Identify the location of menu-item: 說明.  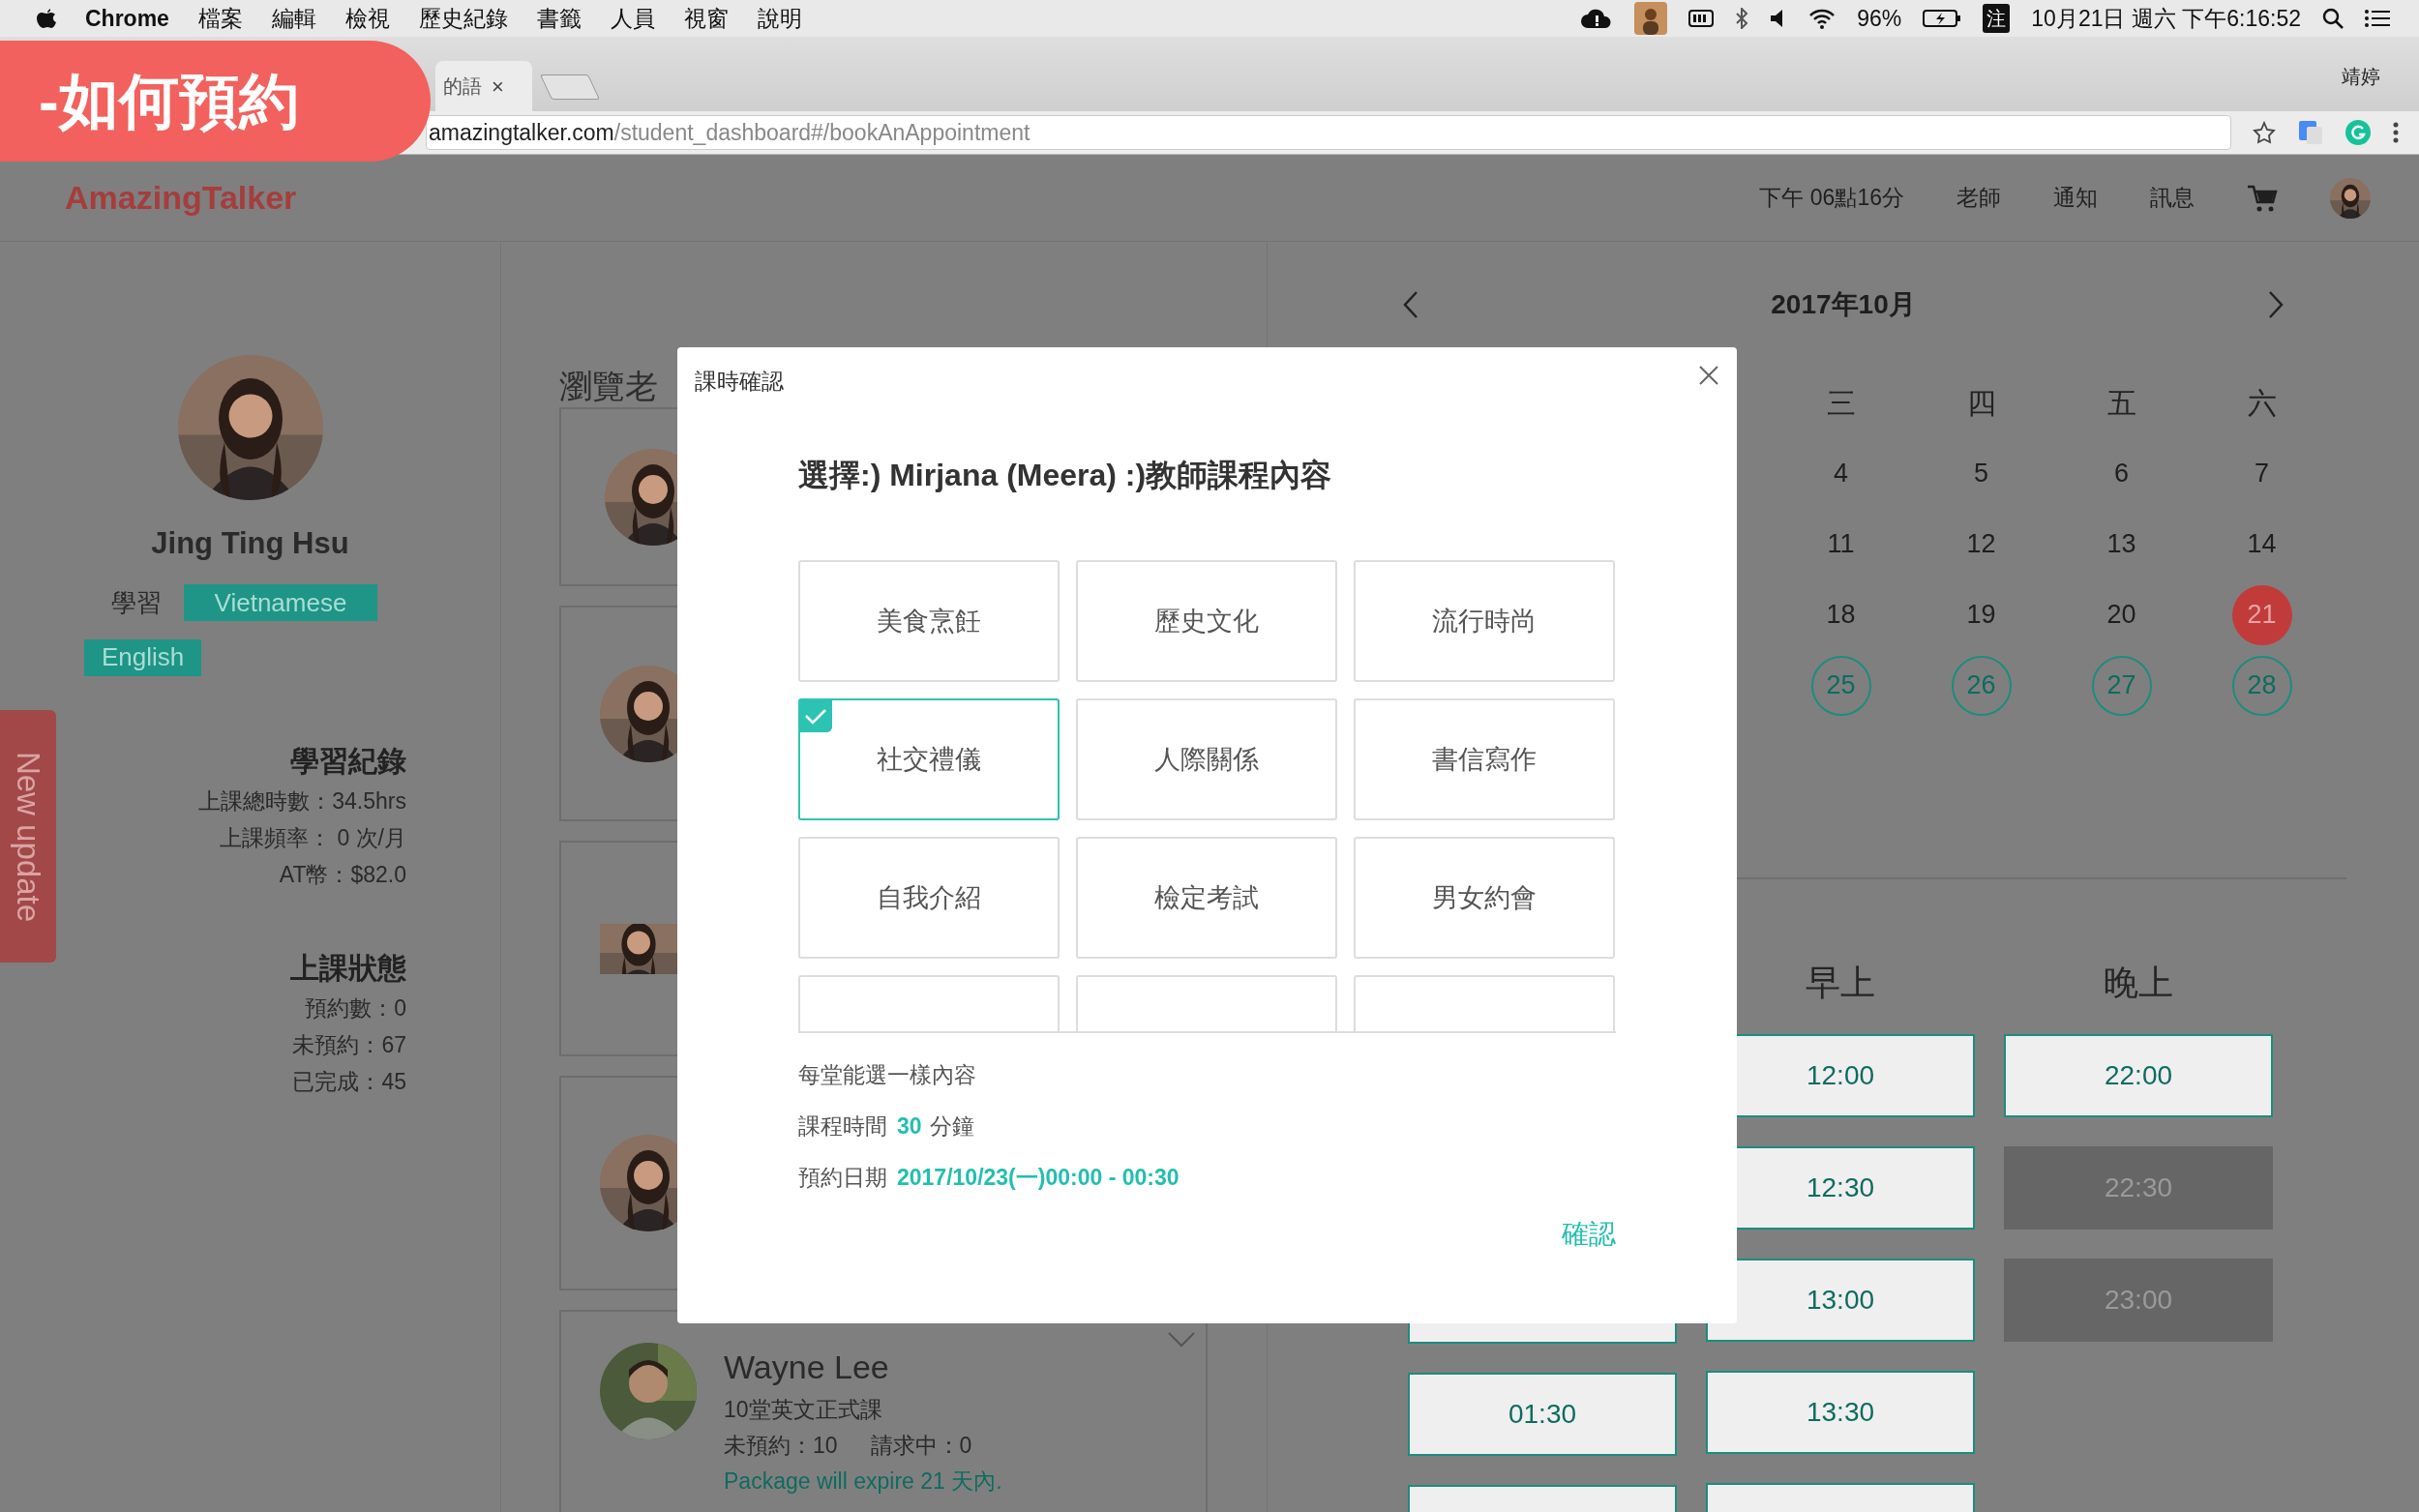
(779, 18).